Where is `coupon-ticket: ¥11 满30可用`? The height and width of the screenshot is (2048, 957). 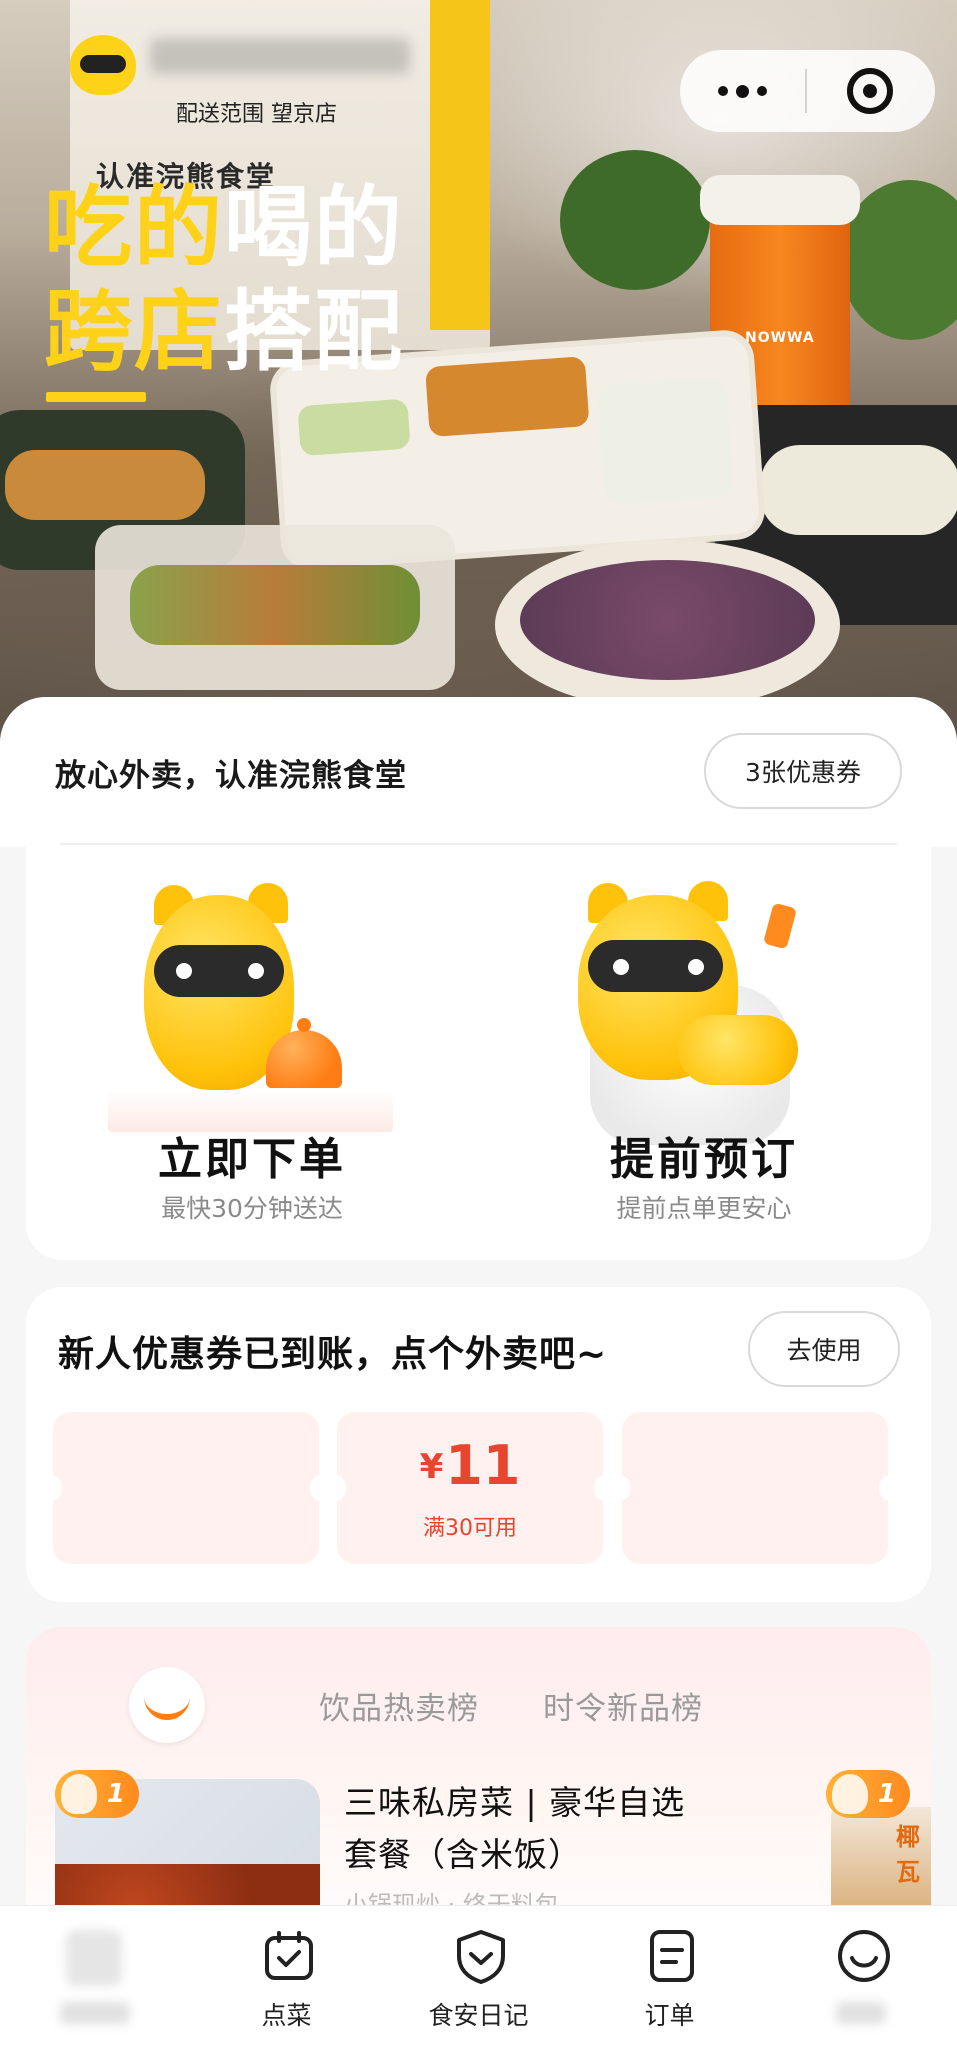
coupon-ticket: ¥11 满30可用 is located at coordinates (470, 1488).